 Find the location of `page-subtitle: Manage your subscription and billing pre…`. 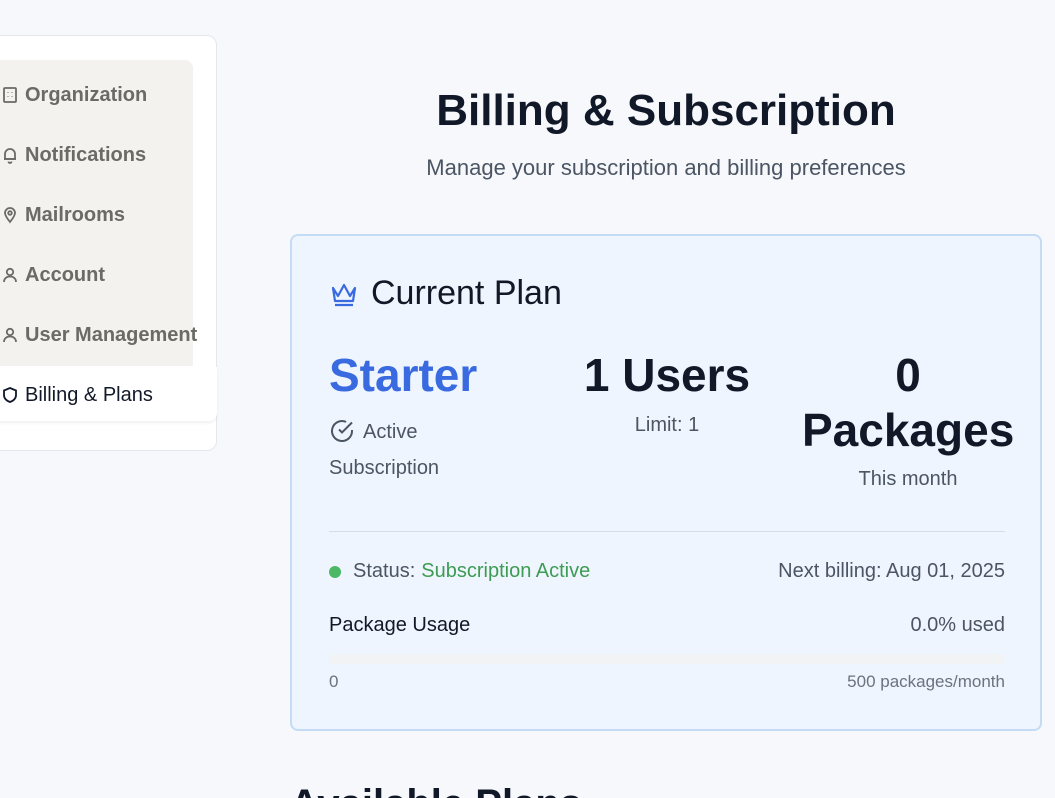

page-subtitle: Manage your subscription and billing pre… is located at coordinates (666, 167).